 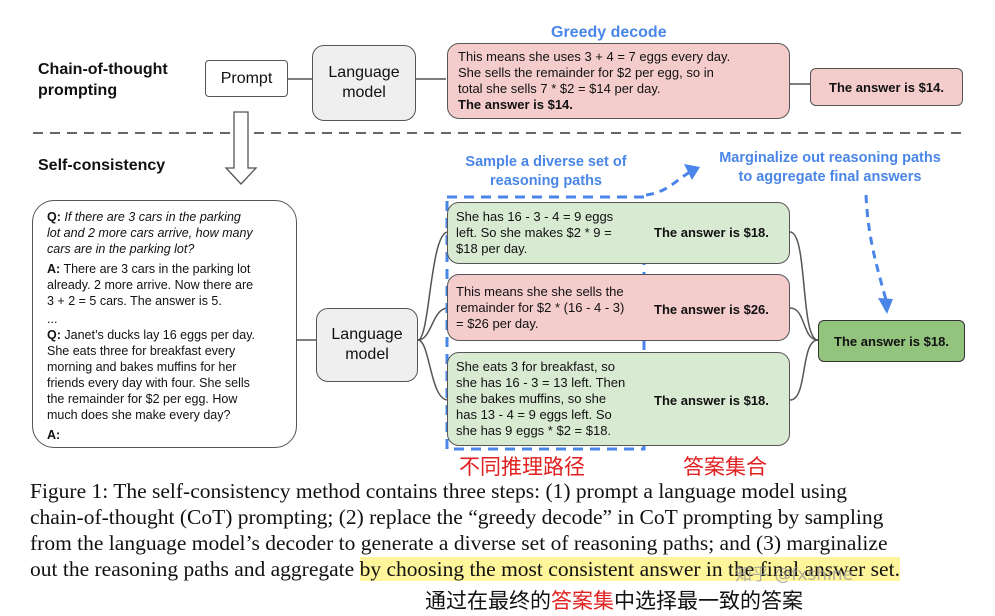 I want to click on final-arrow-curve, so click(x=876, y=247).